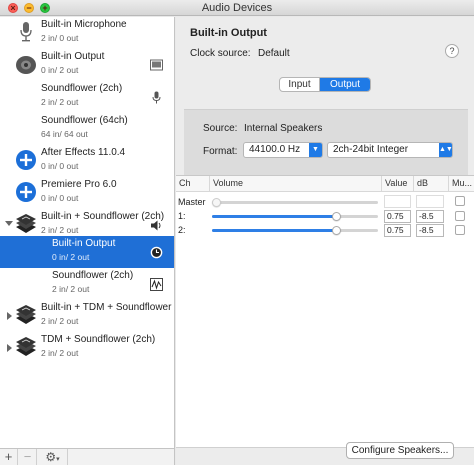  Describe the element at coordinates (84, 24) in the screenshot. I see `device-name: Built-in Microphone` at that location.